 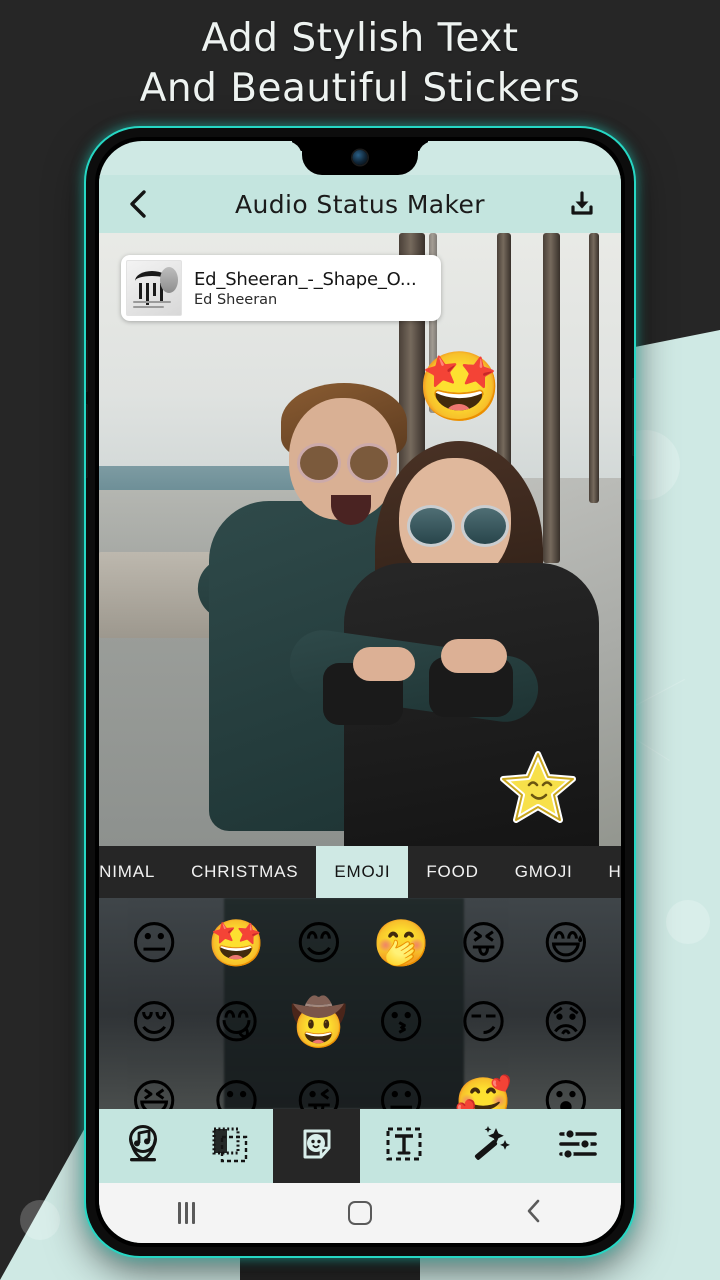 What do you see at coordinates (87, 441) in the screenshot?
I see `volume-down-button` at bounding box center [87, 441].